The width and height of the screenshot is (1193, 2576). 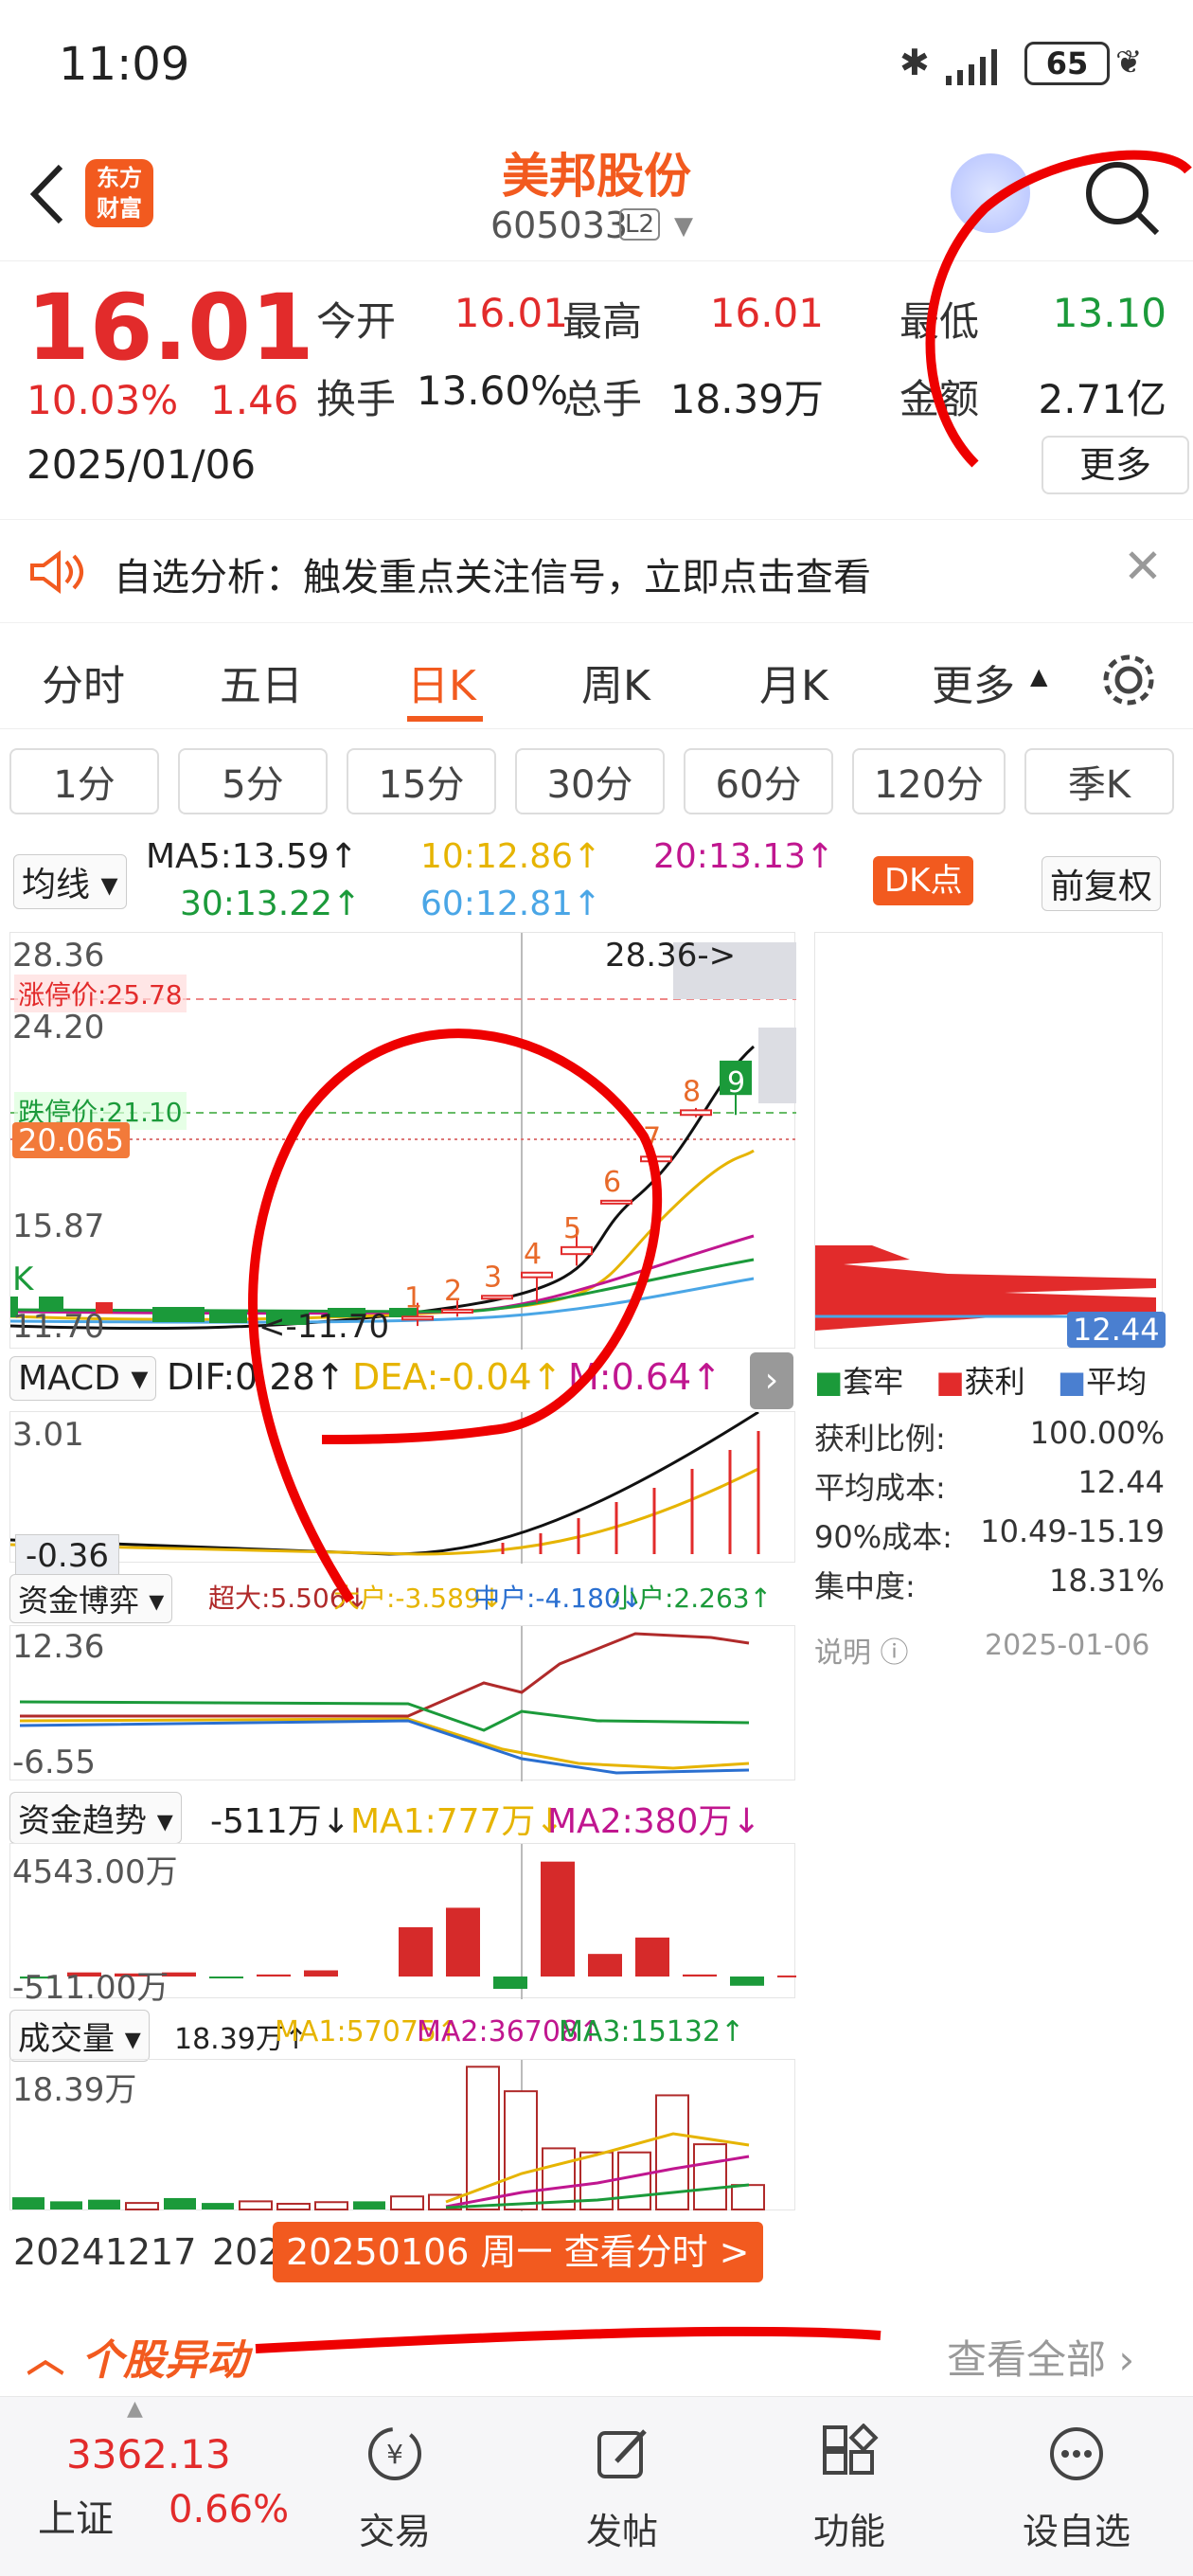 I want to click on min-price-note: <-11.70, so click(x=324, y=1327).